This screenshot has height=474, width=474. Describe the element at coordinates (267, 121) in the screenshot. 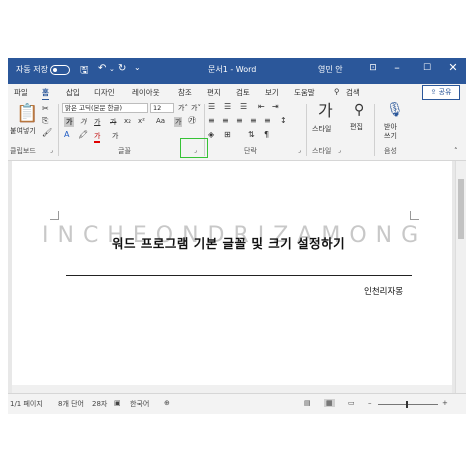

I see `distribute-icon: ≡` at that location.